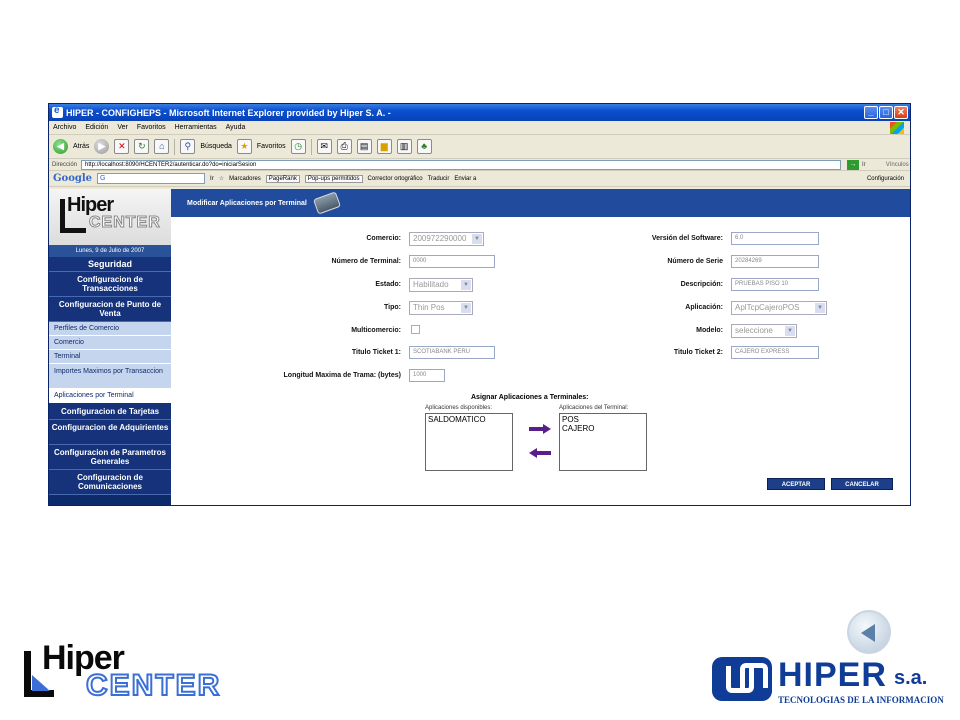 This screenshot has height=720, width=960. I want to click on menu-ver: Ver, so click(122, 127).